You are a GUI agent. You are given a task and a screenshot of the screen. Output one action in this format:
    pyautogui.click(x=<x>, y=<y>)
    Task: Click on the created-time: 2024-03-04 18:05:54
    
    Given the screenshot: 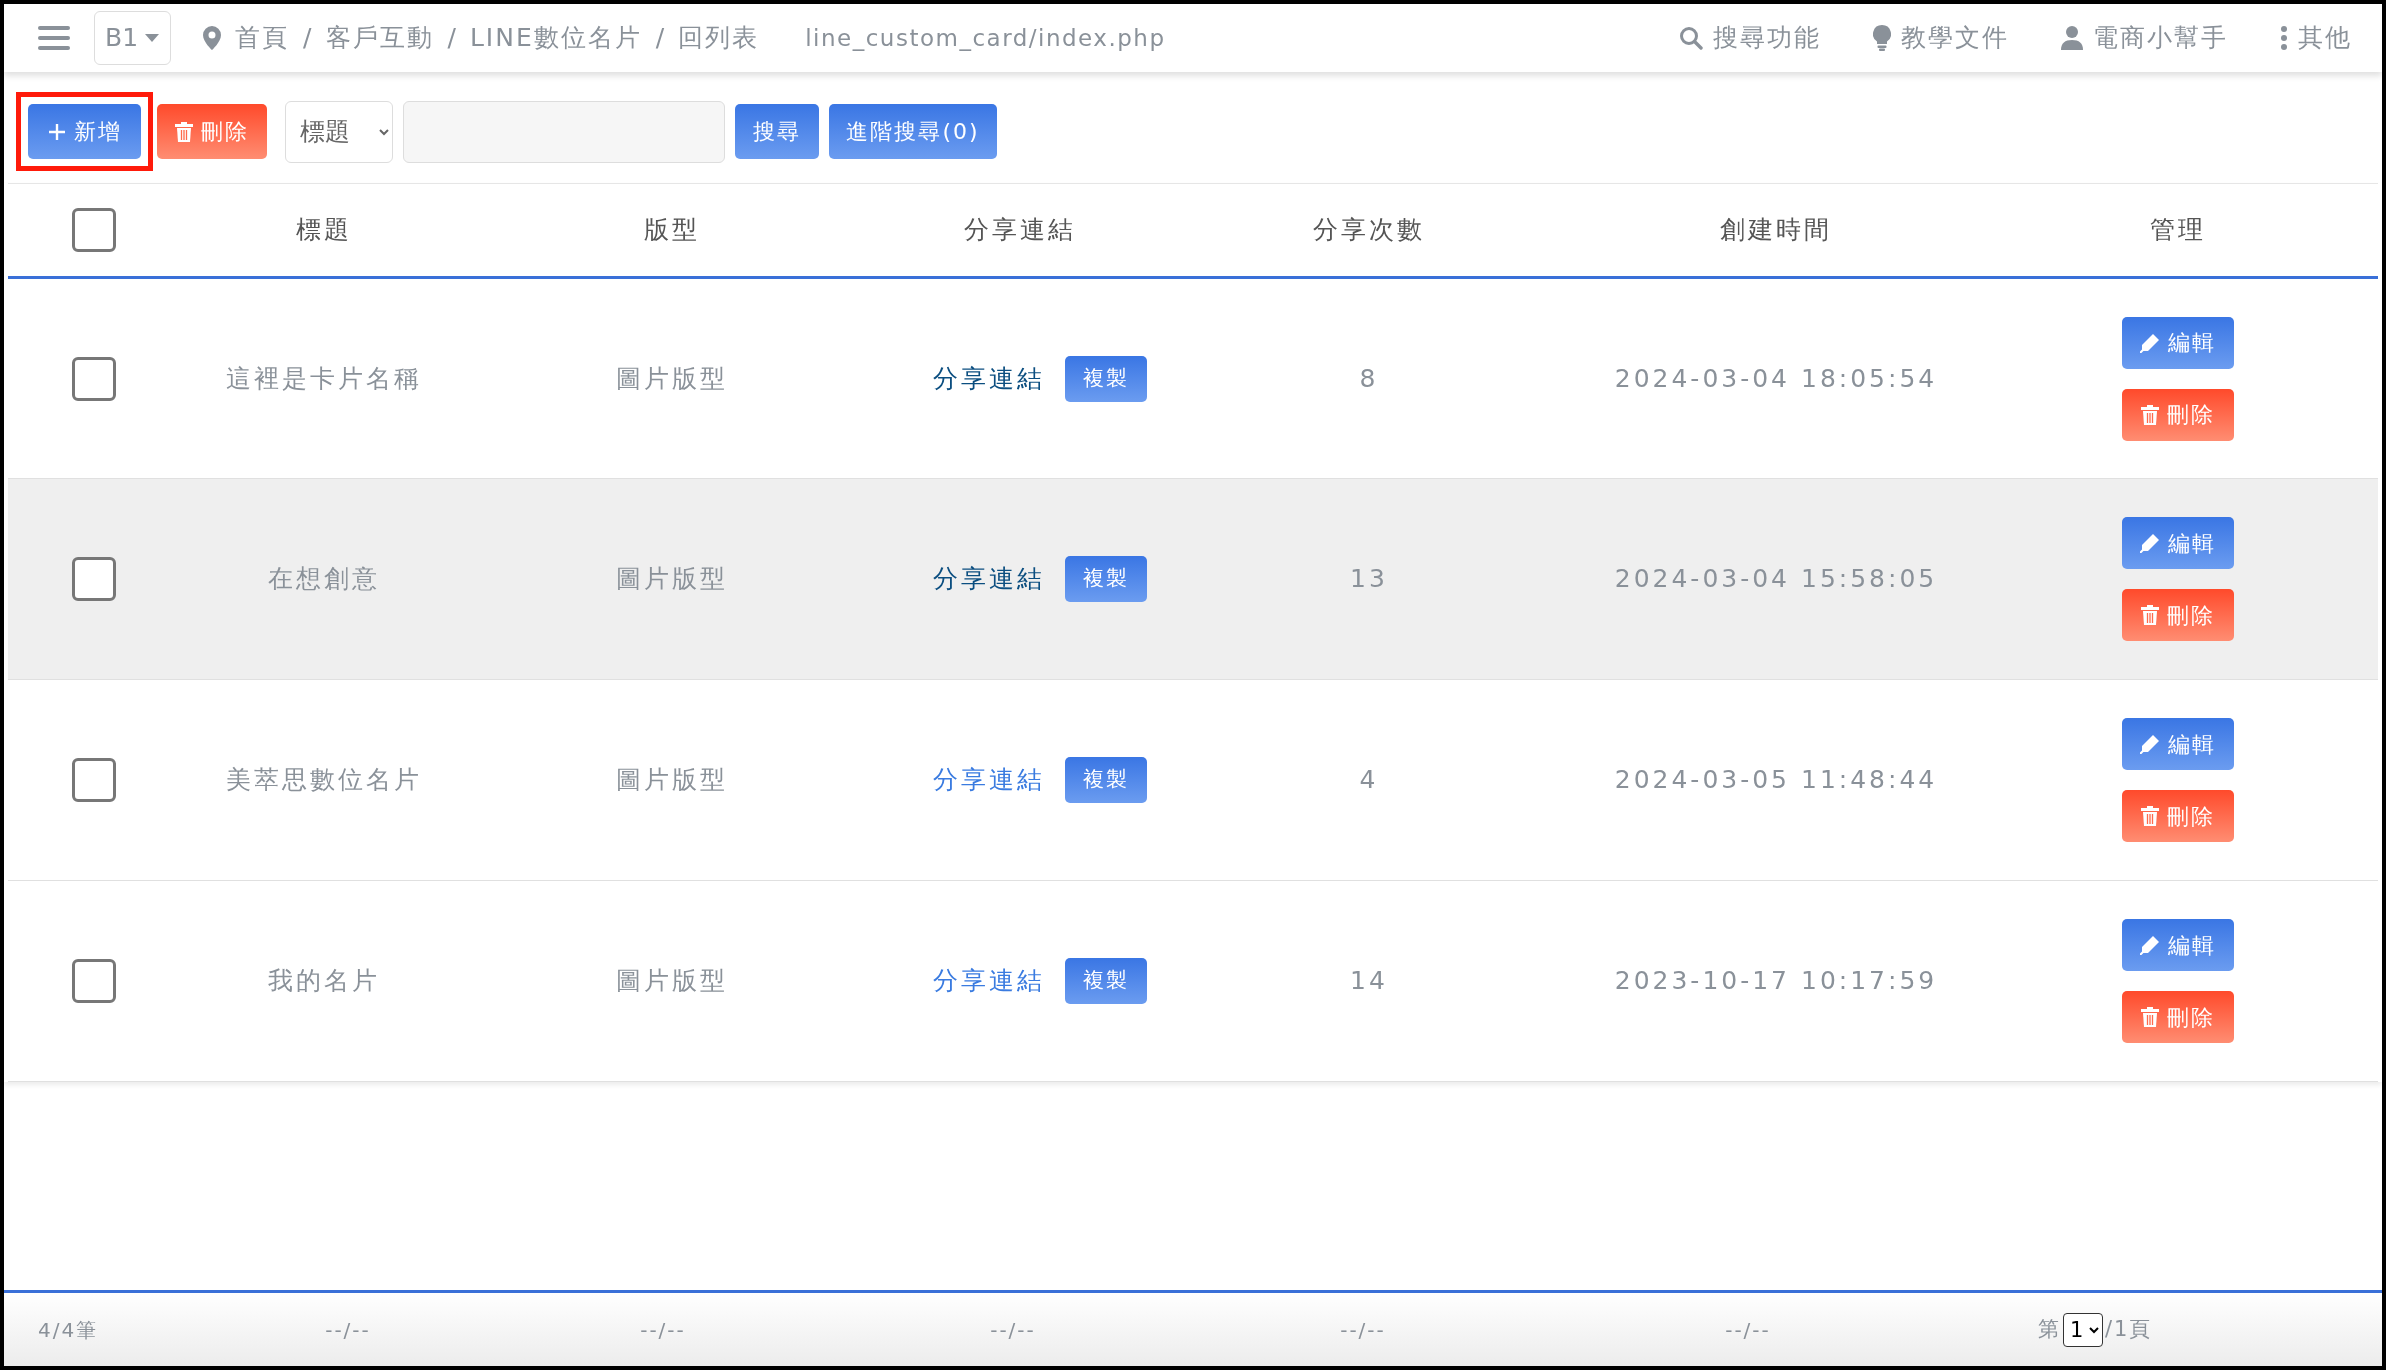 What is the action you would take?
    pyautogui.click(x=1776, y=378)
    